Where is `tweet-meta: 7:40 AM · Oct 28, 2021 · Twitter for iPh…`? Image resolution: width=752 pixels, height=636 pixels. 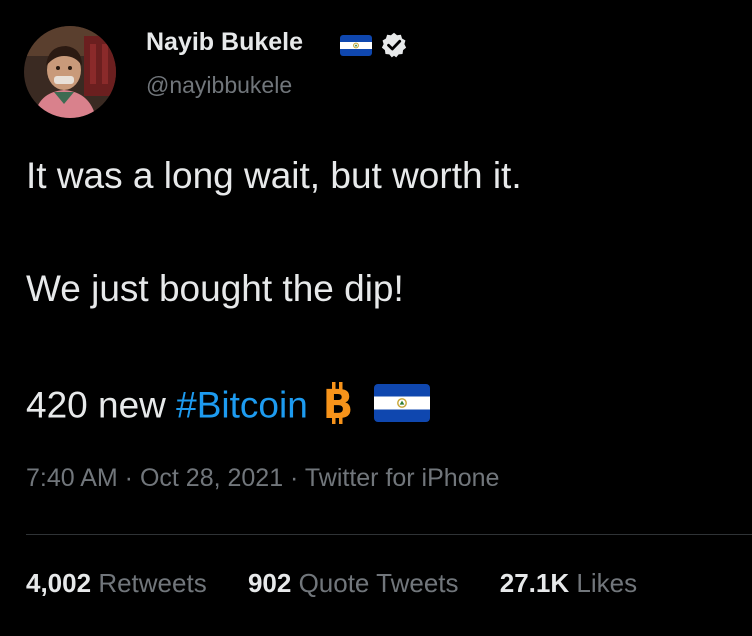 tweet-meta: 7:40 AM · Oct 28, 2021 · Twitter for iPh… is located at coordinates (262, 478).